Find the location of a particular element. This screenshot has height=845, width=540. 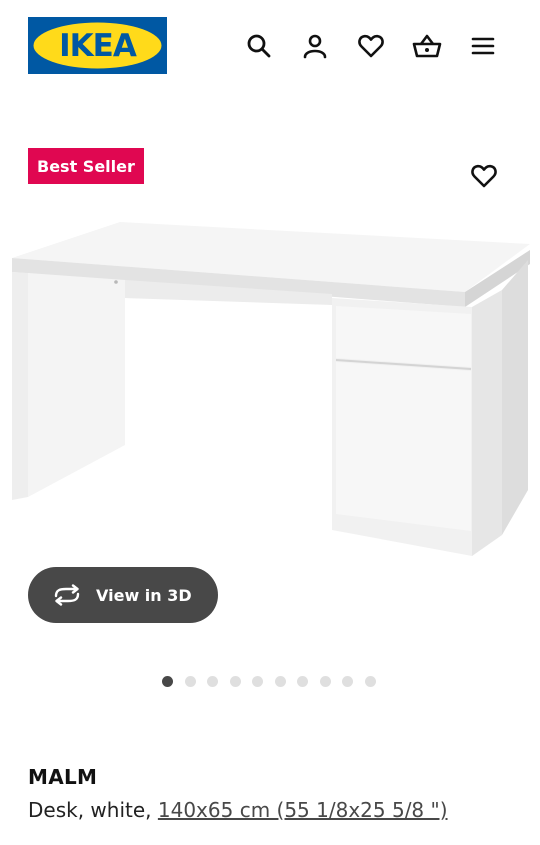

view-in-3d-button: View in 3D is located at coordinates (123, 595).